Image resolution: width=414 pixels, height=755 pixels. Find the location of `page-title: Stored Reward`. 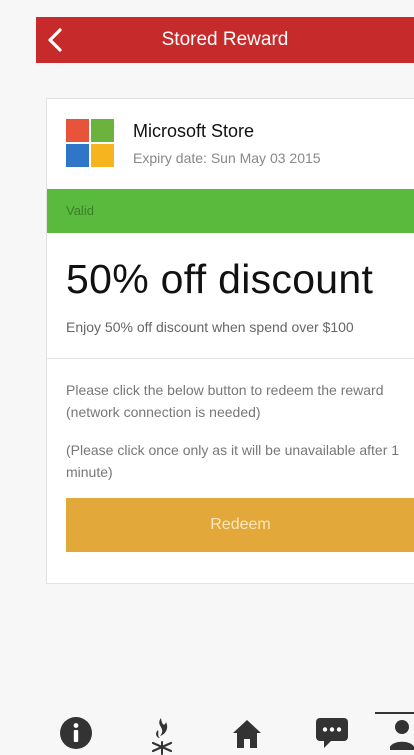

page-title: Stored Reward is located at coordinates (225, 39).